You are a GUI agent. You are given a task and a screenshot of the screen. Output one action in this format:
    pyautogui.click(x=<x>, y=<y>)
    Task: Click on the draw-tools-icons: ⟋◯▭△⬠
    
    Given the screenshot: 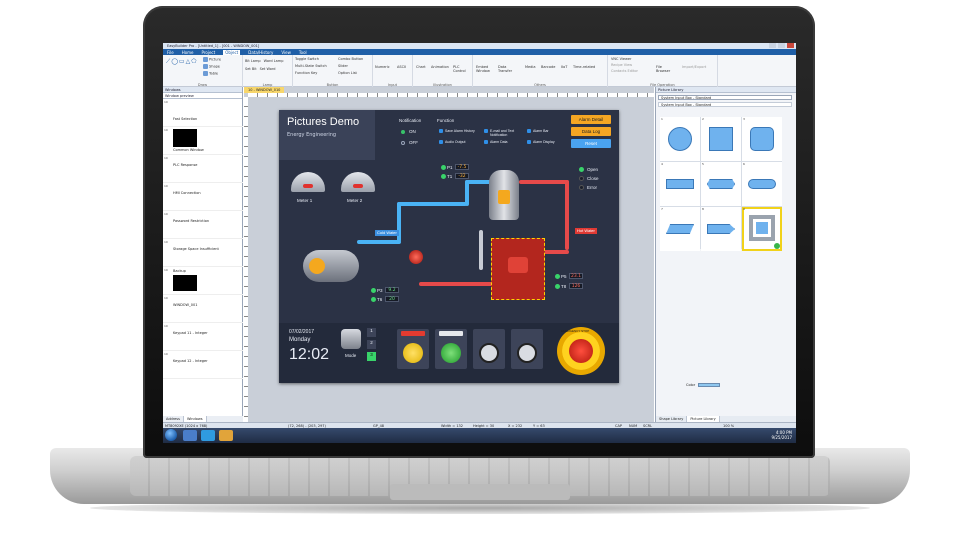 What is the action you would take?
    pyautogui.click(x=181, y=62)
    